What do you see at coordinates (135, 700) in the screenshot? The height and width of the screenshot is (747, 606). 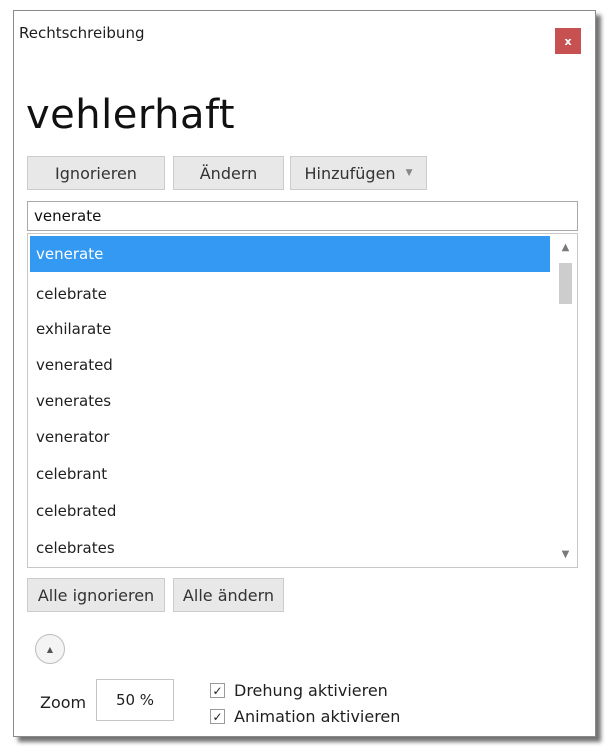 I see `zoom-input: 50 %` at bounding box center [135, 700].